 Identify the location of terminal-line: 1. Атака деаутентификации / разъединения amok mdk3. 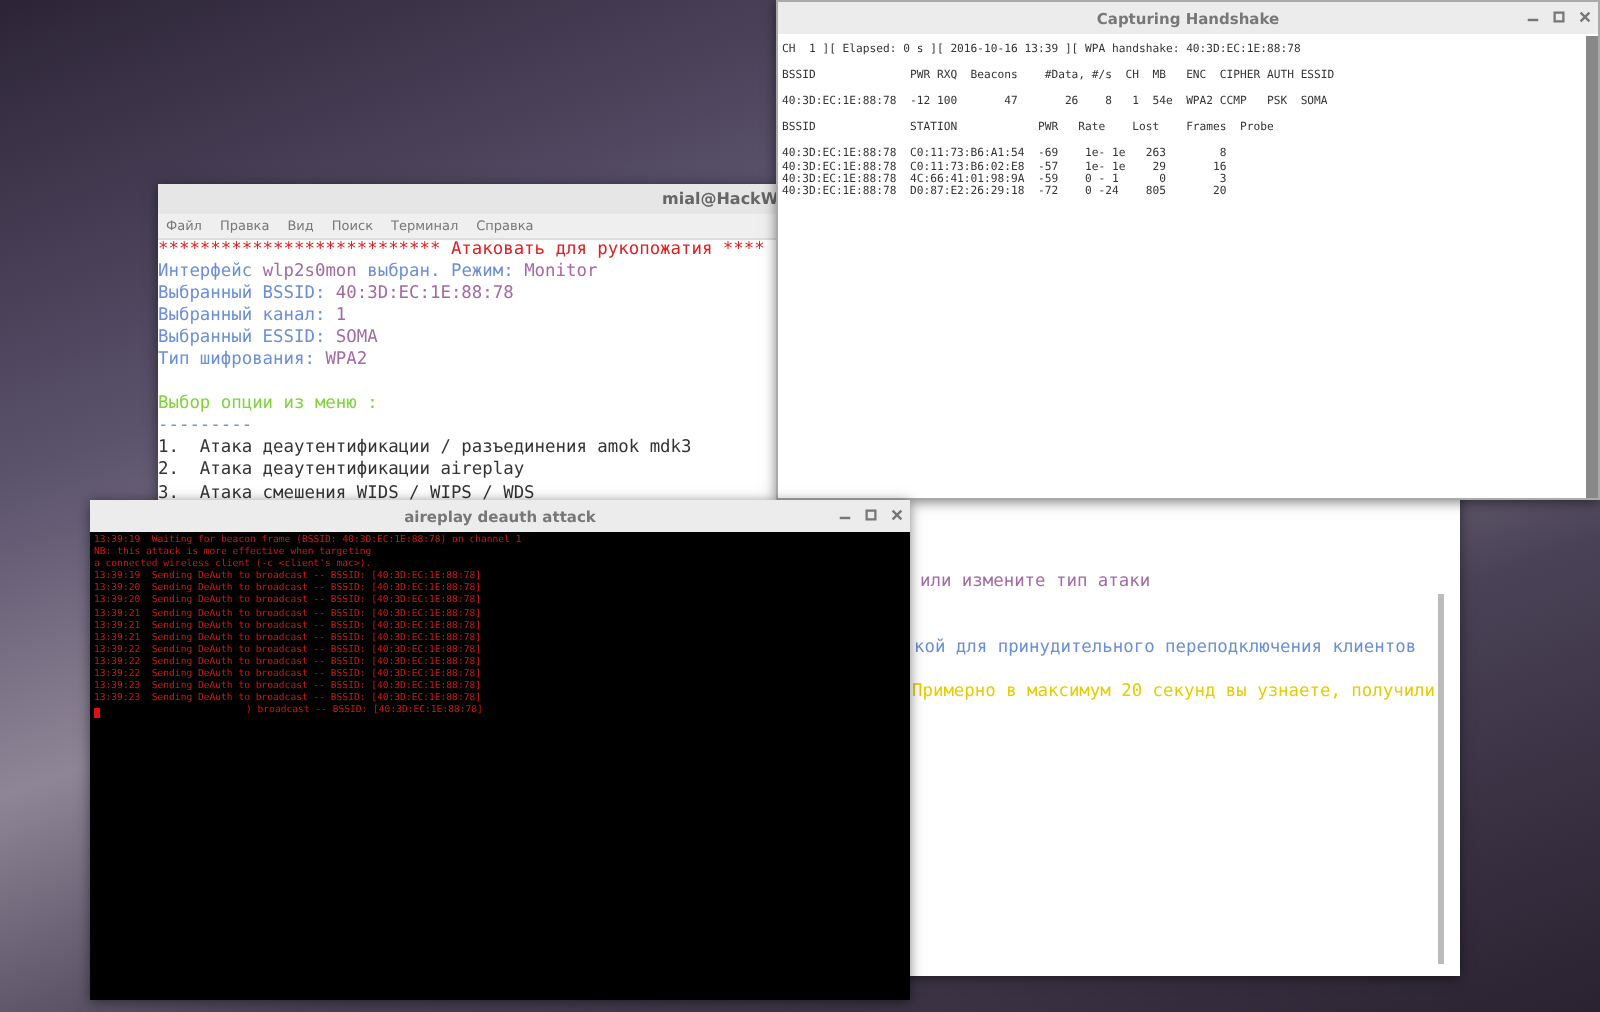
(425, 449).